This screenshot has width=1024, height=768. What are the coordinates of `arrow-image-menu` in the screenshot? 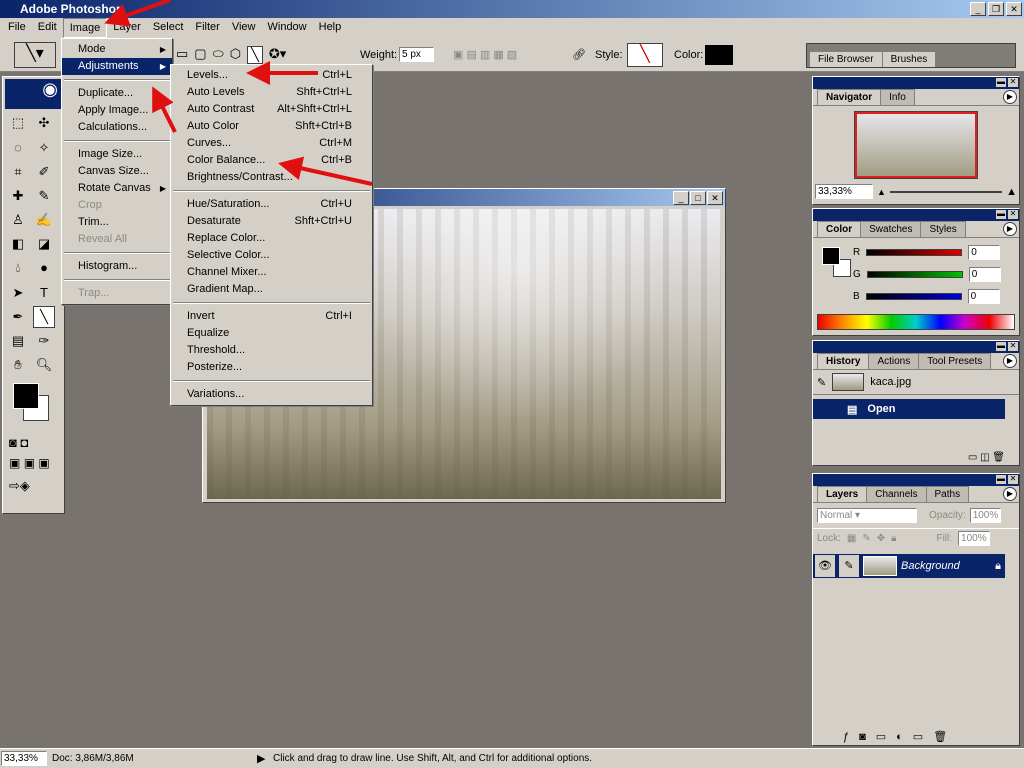 It's located at (137, 13).